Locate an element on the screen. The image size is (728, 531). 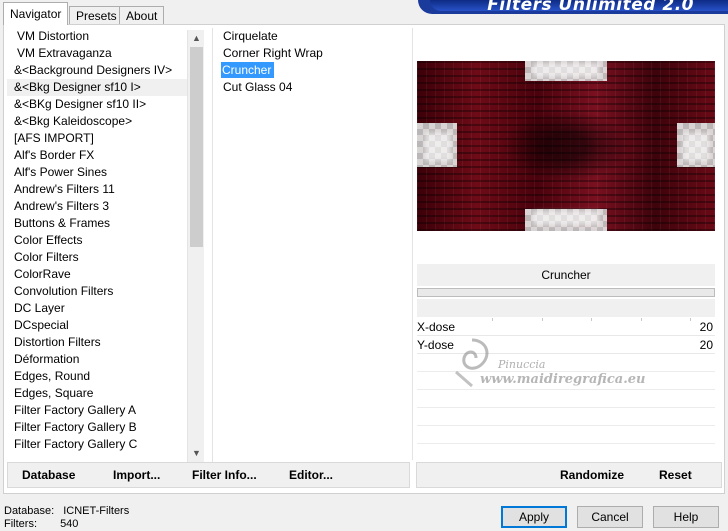
category-item: Filter Factory Gallery A is located at coordinates (97, 410).